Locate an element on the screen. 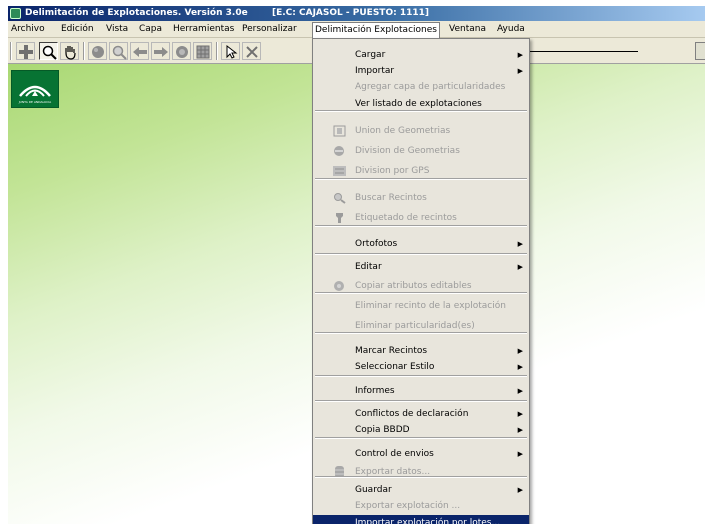 The image size is (705, 524). pointer-icon is located at coordinates (232, 51).